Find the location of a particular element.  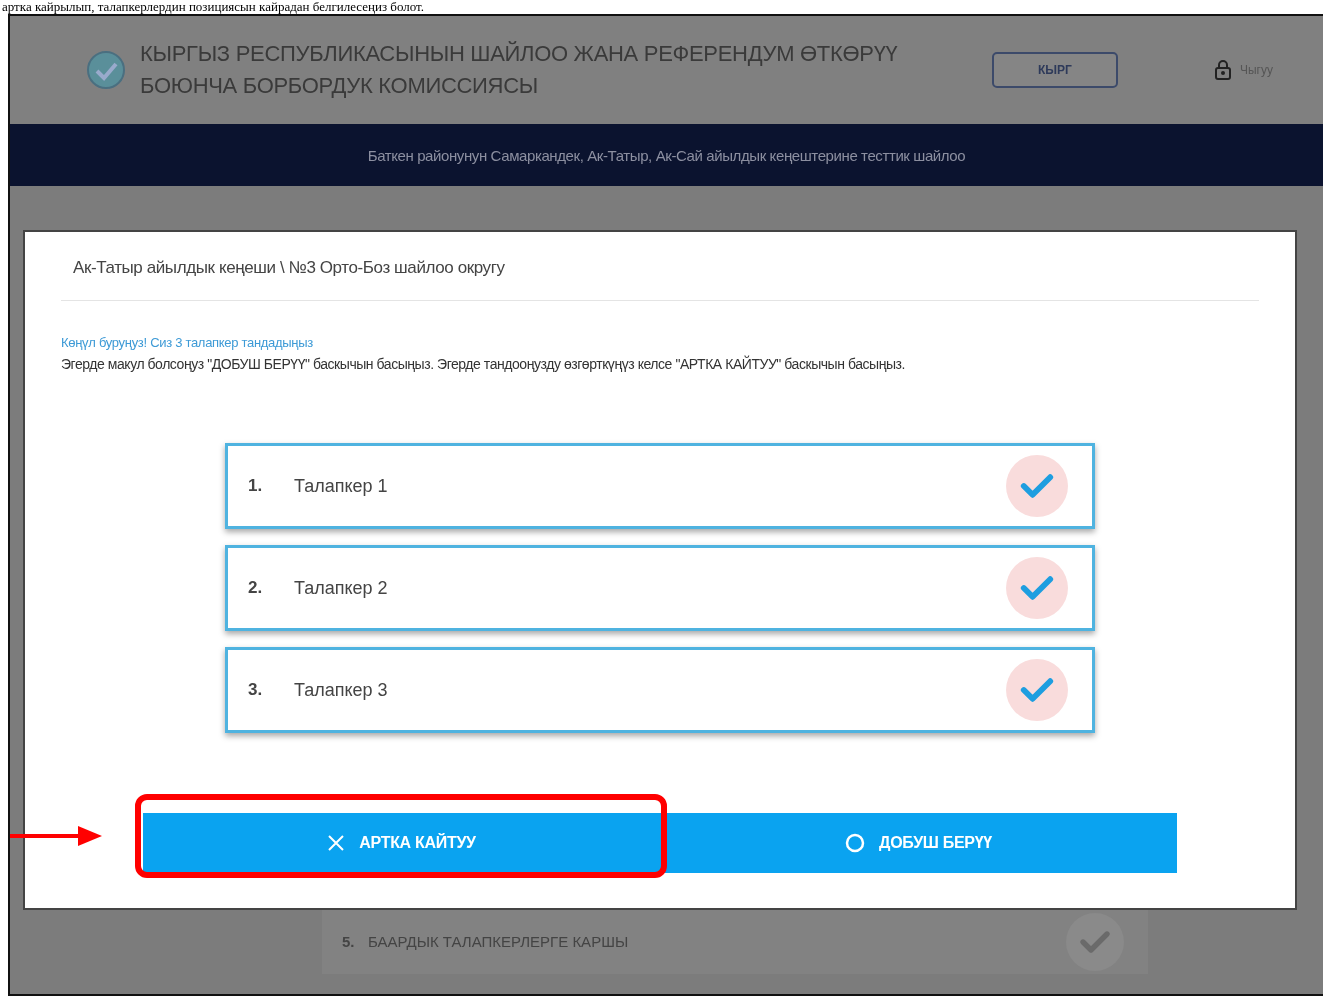

candidate-number: 3. is located at coordinates (256, 690).